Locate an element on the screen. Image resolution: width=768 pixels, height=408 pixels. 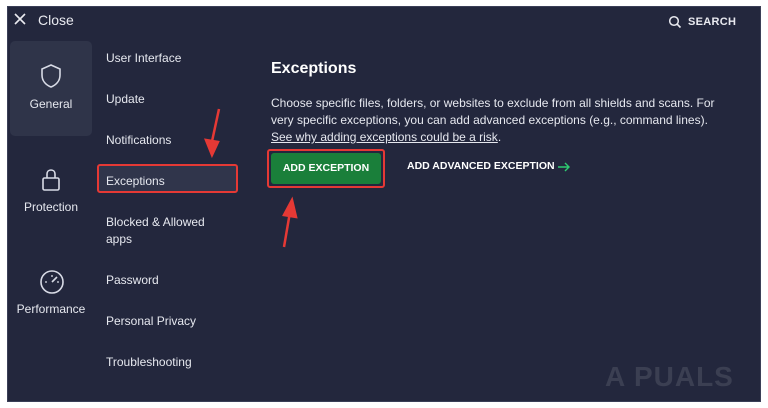
annotation-arrow-down is located at coordinates (212, 133).